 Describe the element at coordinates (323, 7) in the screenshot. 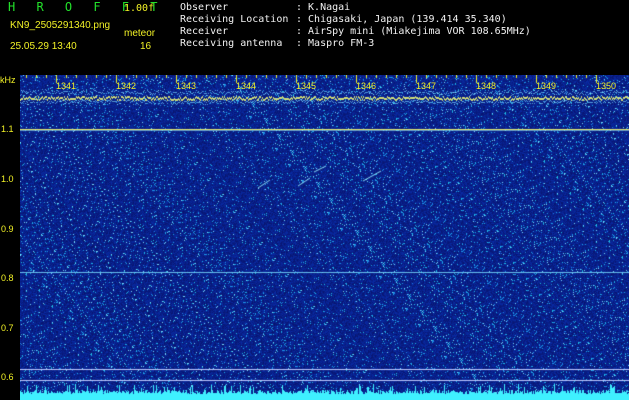

I see `observer-value: : K.Nagai` at that location.